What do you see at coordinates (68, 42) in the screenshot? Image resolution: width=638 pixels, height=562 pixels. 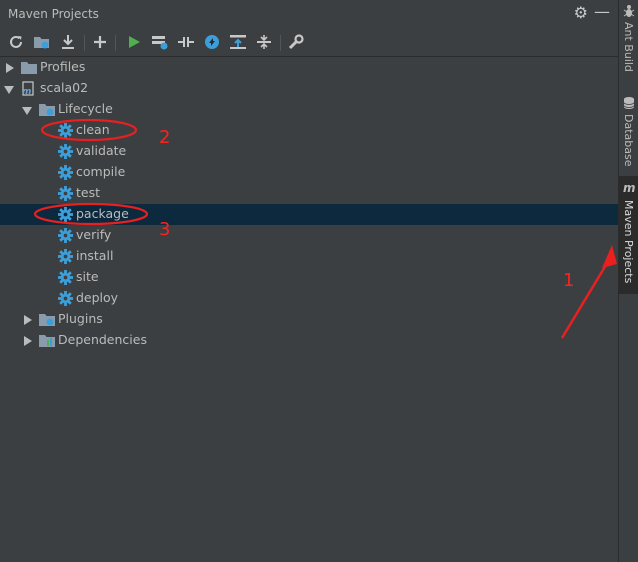 I see `download-icon` at bounding box center [68, 42].